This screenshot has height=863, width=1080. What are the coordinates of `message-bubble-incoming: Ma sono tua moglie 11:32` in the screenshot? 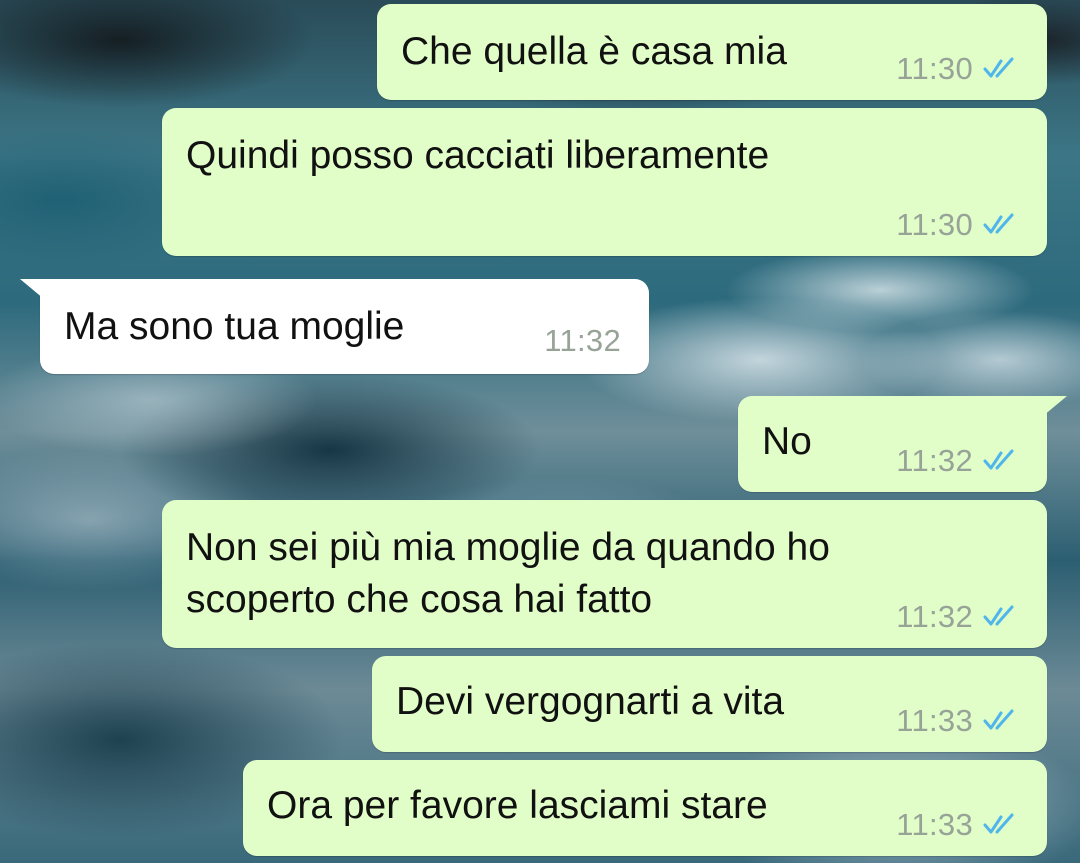 It's located at (334, 326).